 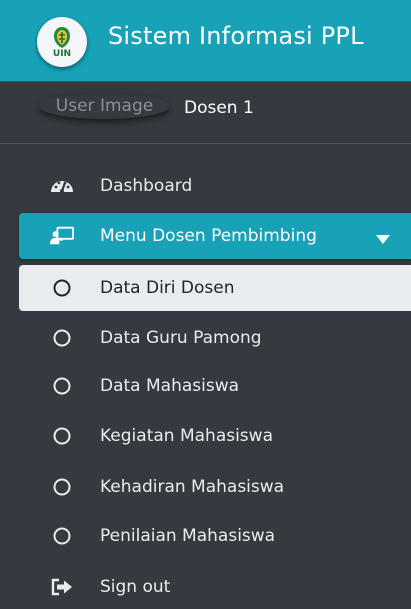 I want to click on nav-item-menu-dosen-pembimbing: Menu Dosen Pembimbing, so click(x=215, y=236).